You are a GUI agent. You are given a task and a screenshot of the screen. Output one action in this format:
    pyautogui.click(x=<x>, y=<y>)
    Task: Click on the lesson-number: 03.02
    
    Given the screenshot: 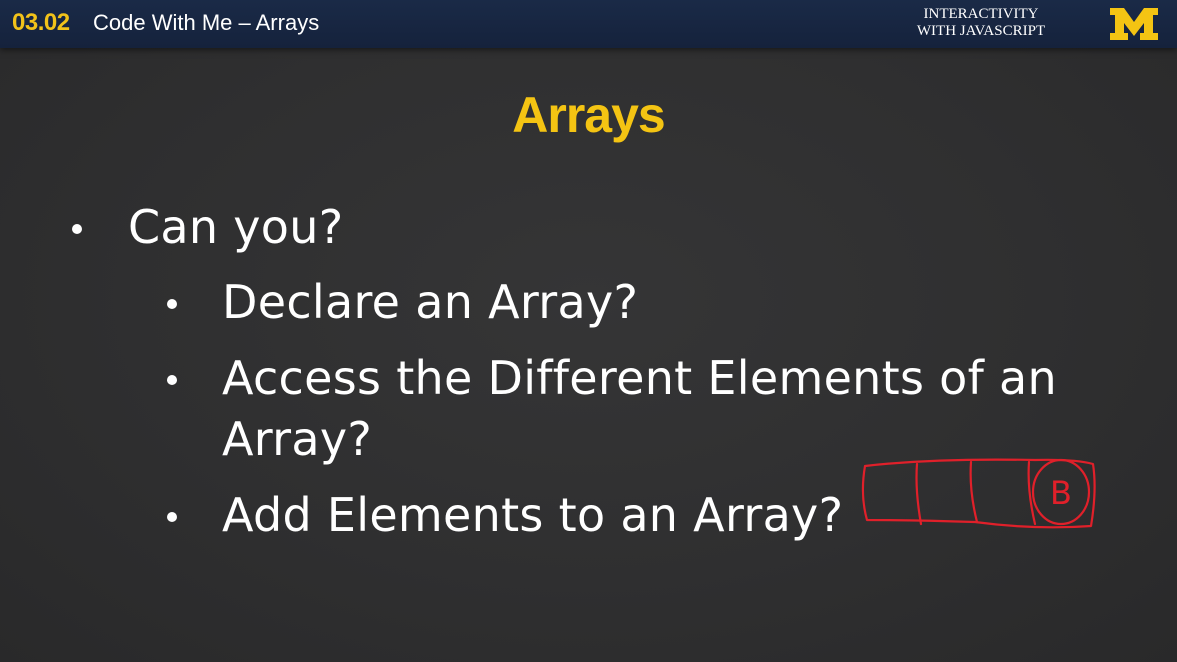 What is the action you would take?
    pyautogui.click(x=41, y=22)
    